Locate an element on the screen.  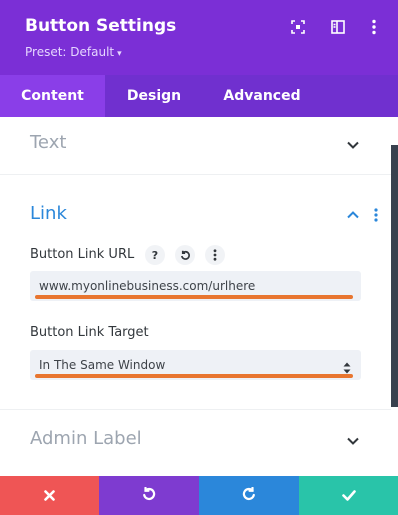
target-field-label: Button Link Target is located at coordinates (89, 332).